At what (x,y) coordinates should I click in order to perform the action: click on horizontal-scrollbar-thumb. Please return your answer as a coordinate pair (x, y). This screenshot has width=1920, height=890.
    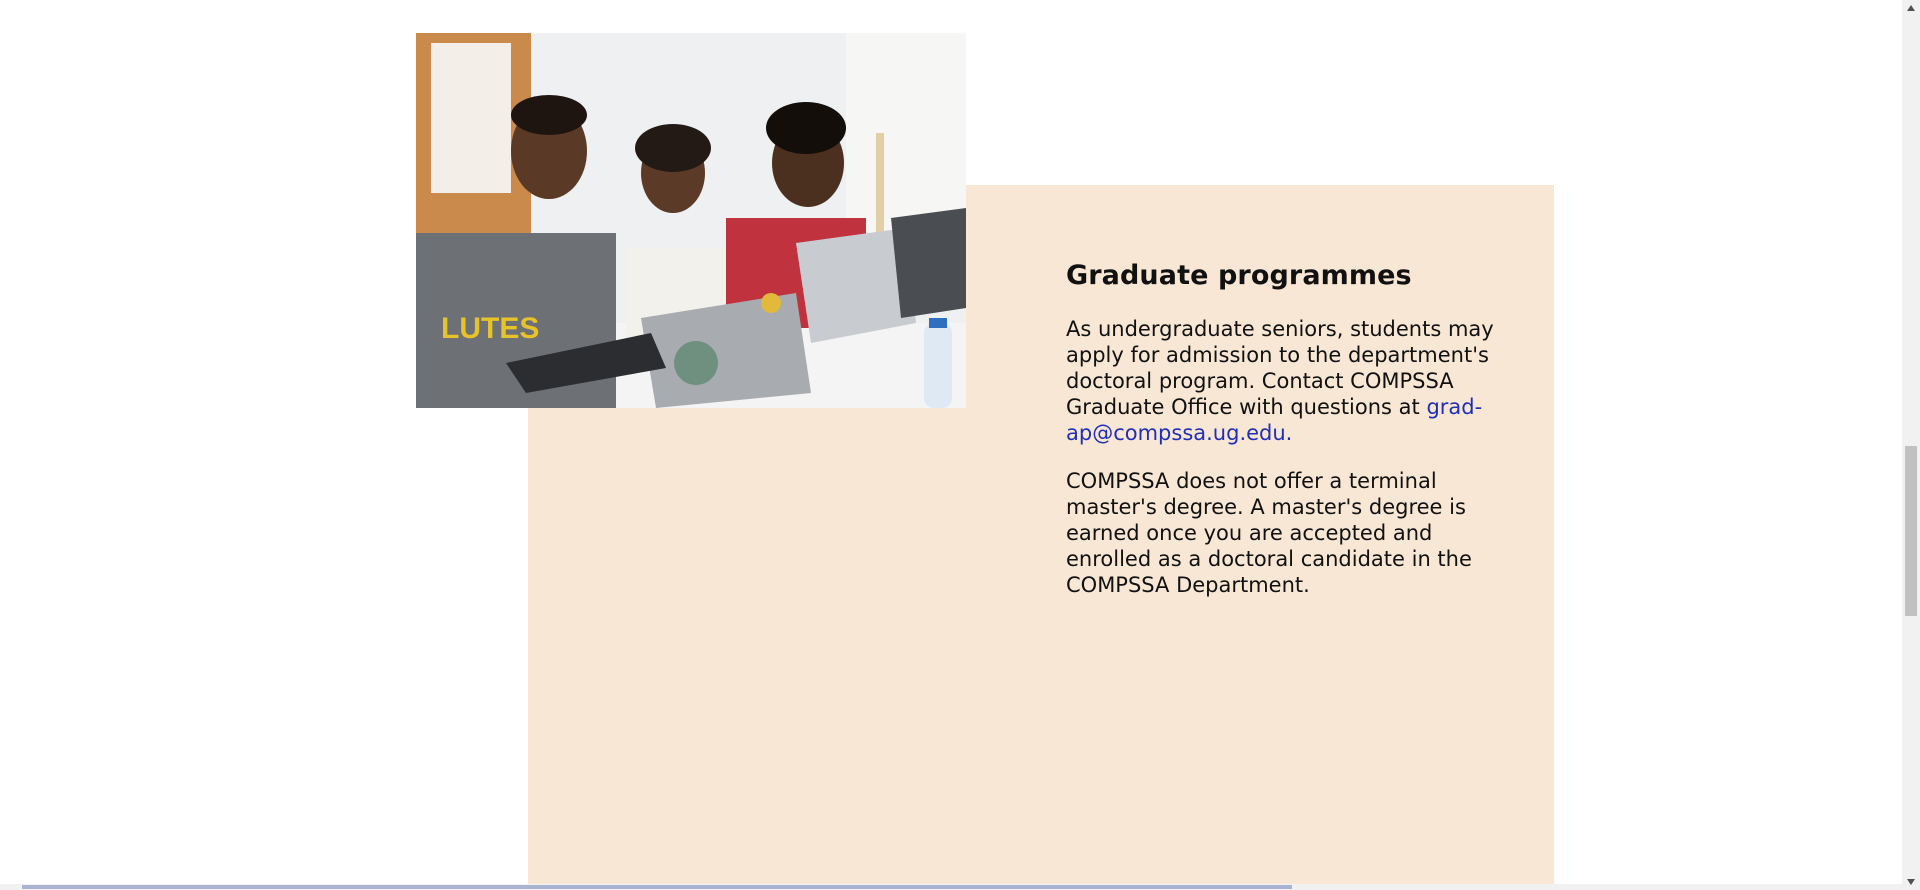
    Looking at the image, I should click on (657, 887).